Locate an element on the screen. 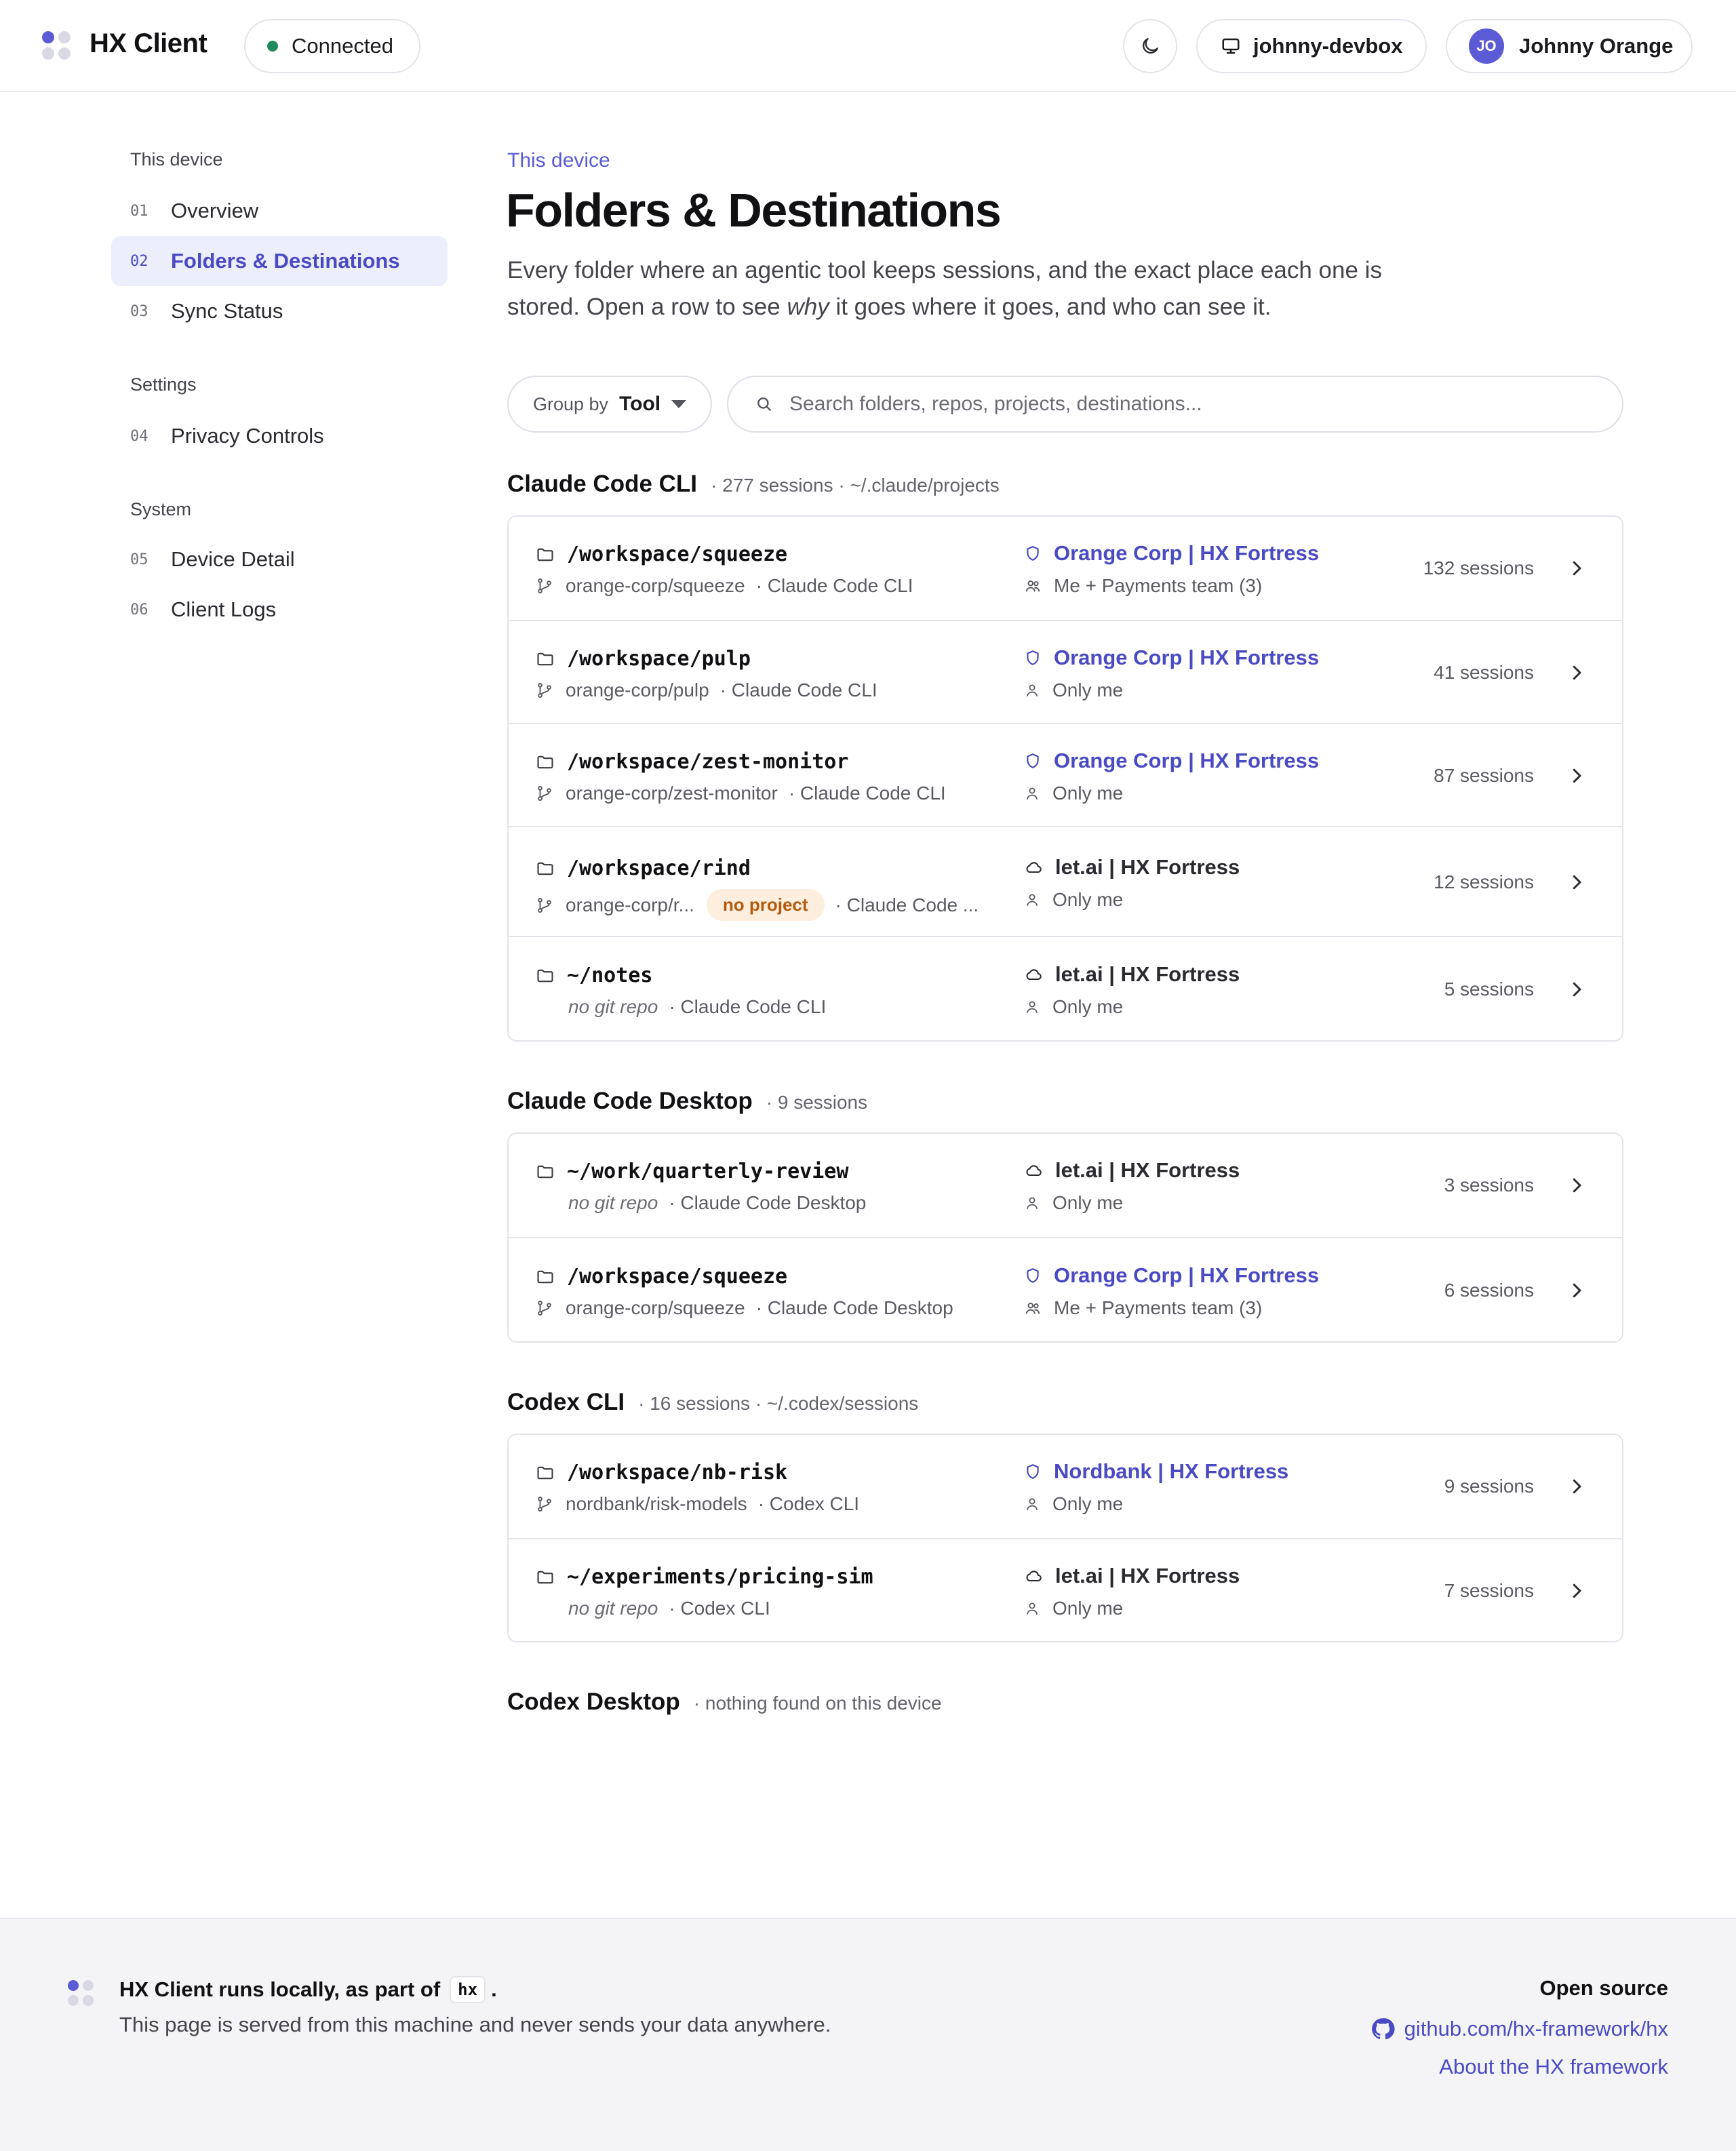 The height and width of the screenshot is (2151, 1736). github-link: github.com/hx-framework/hx is located at coordinates (1519, 2029).